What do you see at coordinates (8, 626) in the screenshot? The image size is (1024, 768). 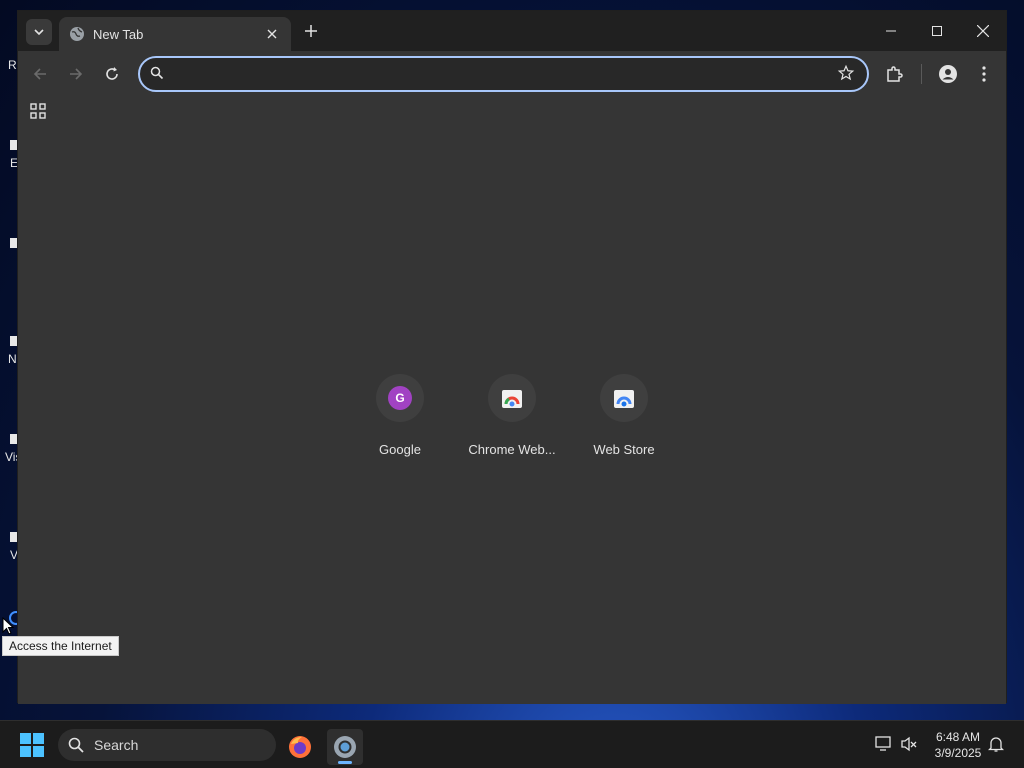 I see `mouse-cursor-icon` at bounding box center [8, 626].